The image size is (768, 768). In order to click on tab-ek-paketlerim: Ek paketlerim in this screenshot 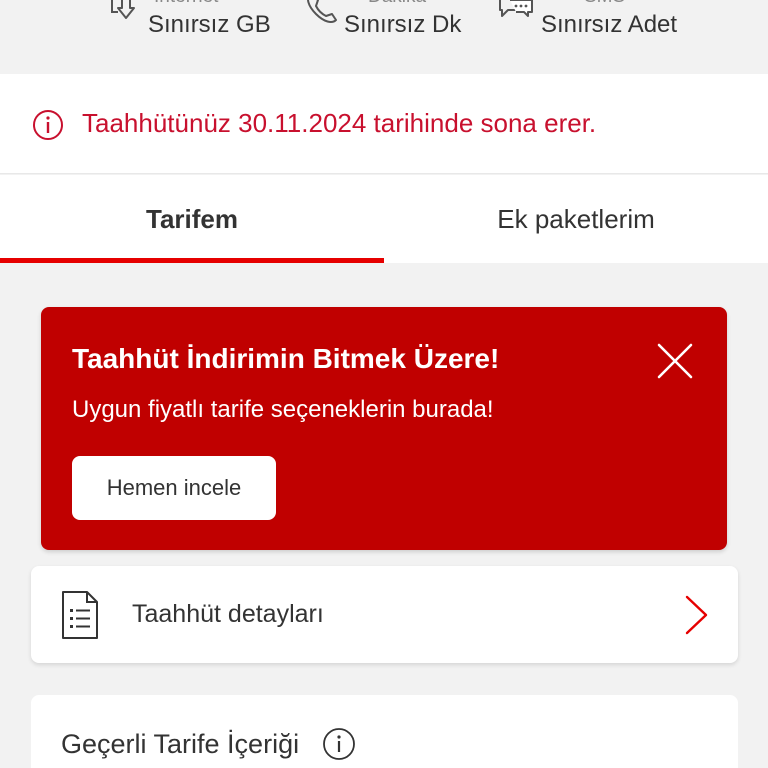, I will do `click(576, 219)`.